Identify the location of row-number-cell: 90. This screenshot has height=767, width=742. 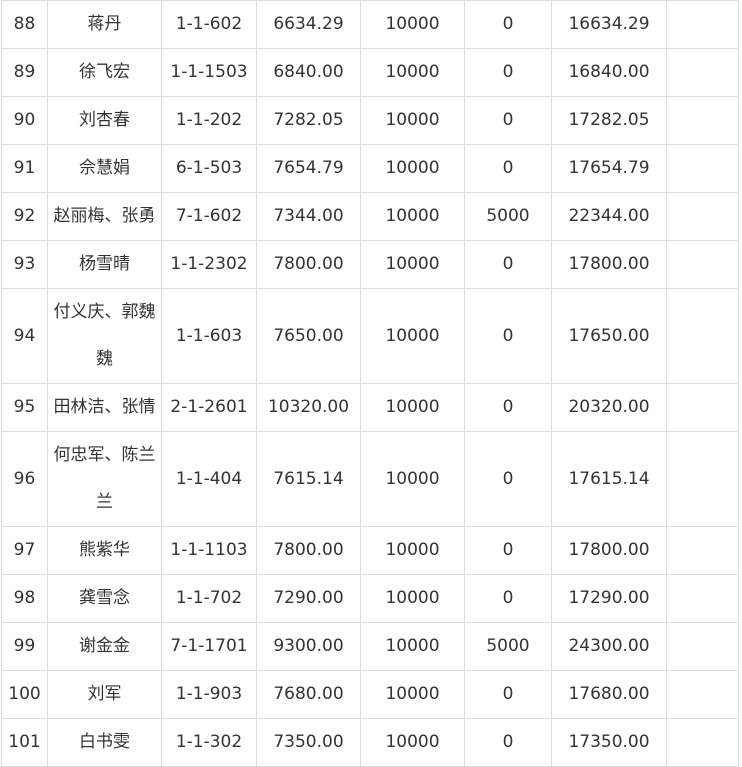
(24, 120).